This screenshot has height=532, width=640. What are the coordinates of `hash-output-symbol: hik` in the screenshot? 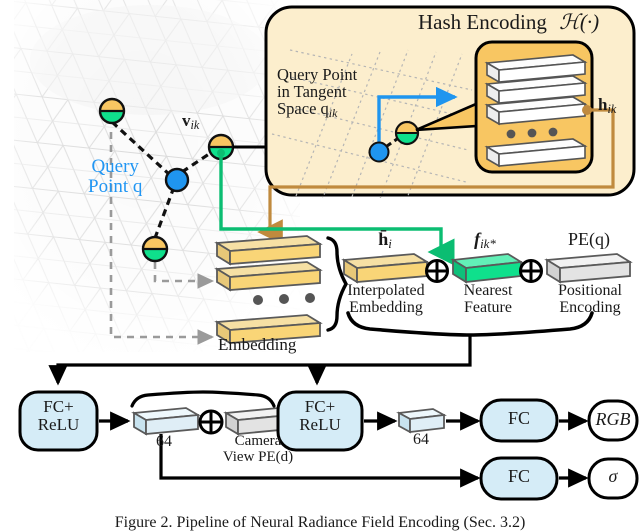 It's located at (607, 106).